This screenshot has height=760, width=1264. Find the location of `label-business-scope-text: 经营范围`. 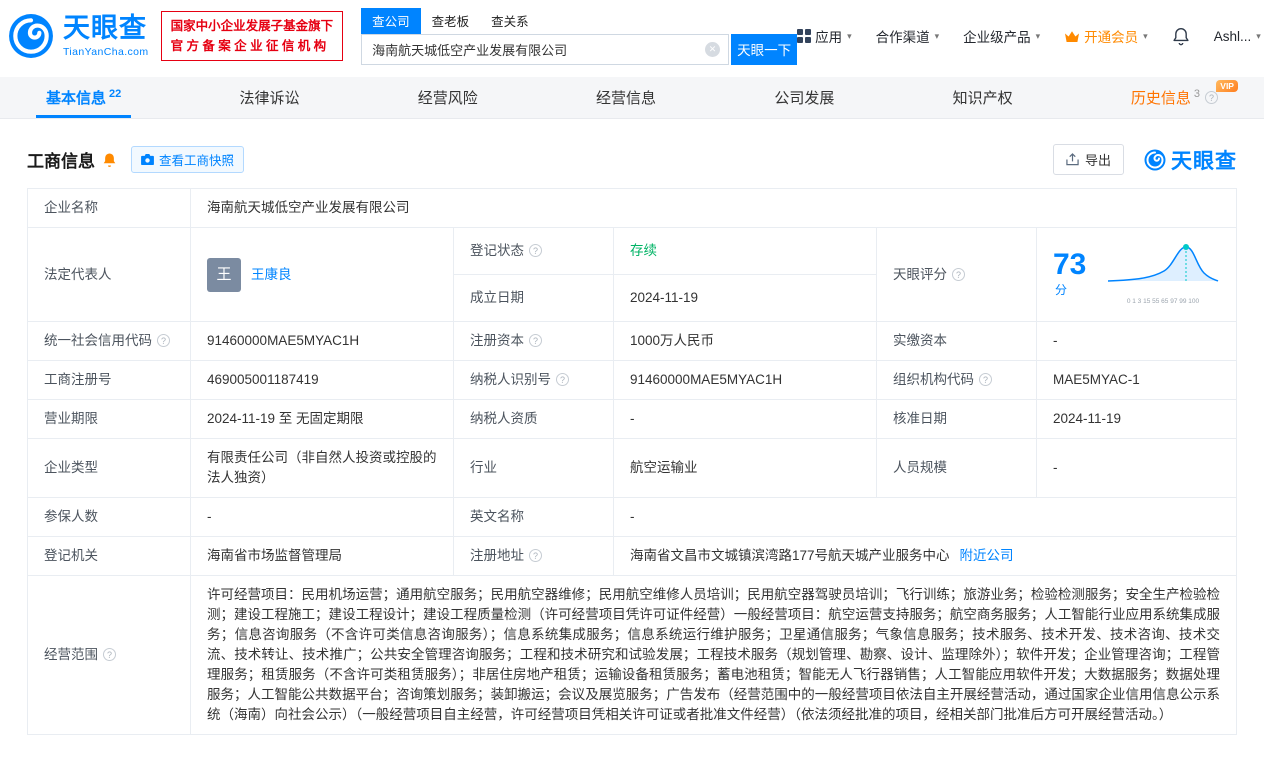

label-business-scope-text: 经营范围 is located at coordinates (71, 654).